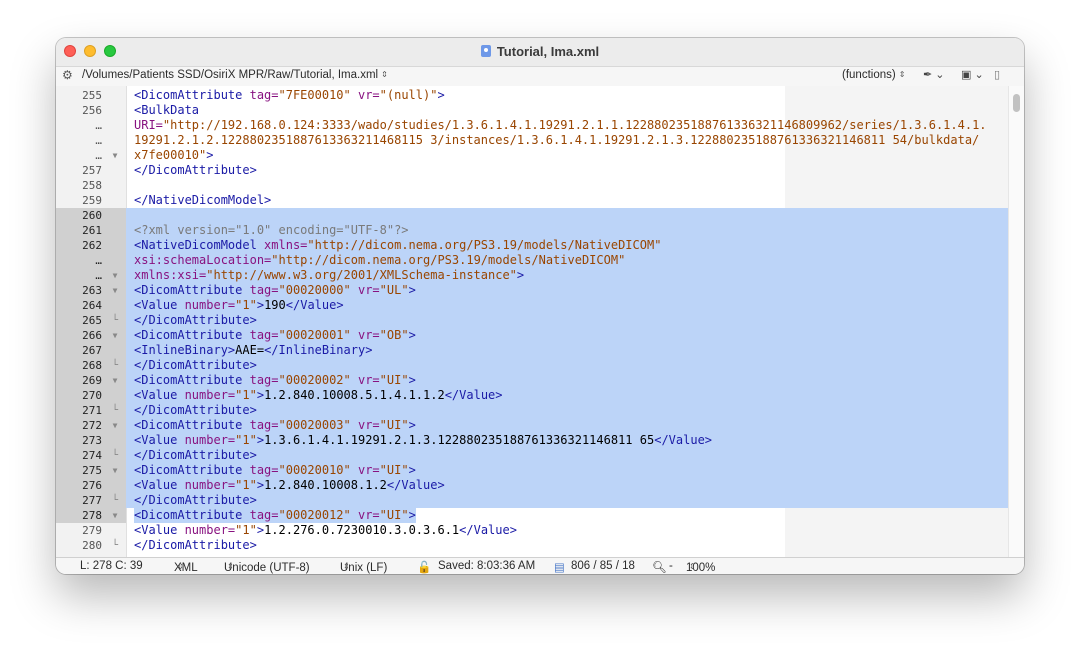 Image resolution: width=1080 pixels, height=648 pixels. Describe the element at coordinates (92, 530) in the screenshot. I see `line-number: 279` at that location.